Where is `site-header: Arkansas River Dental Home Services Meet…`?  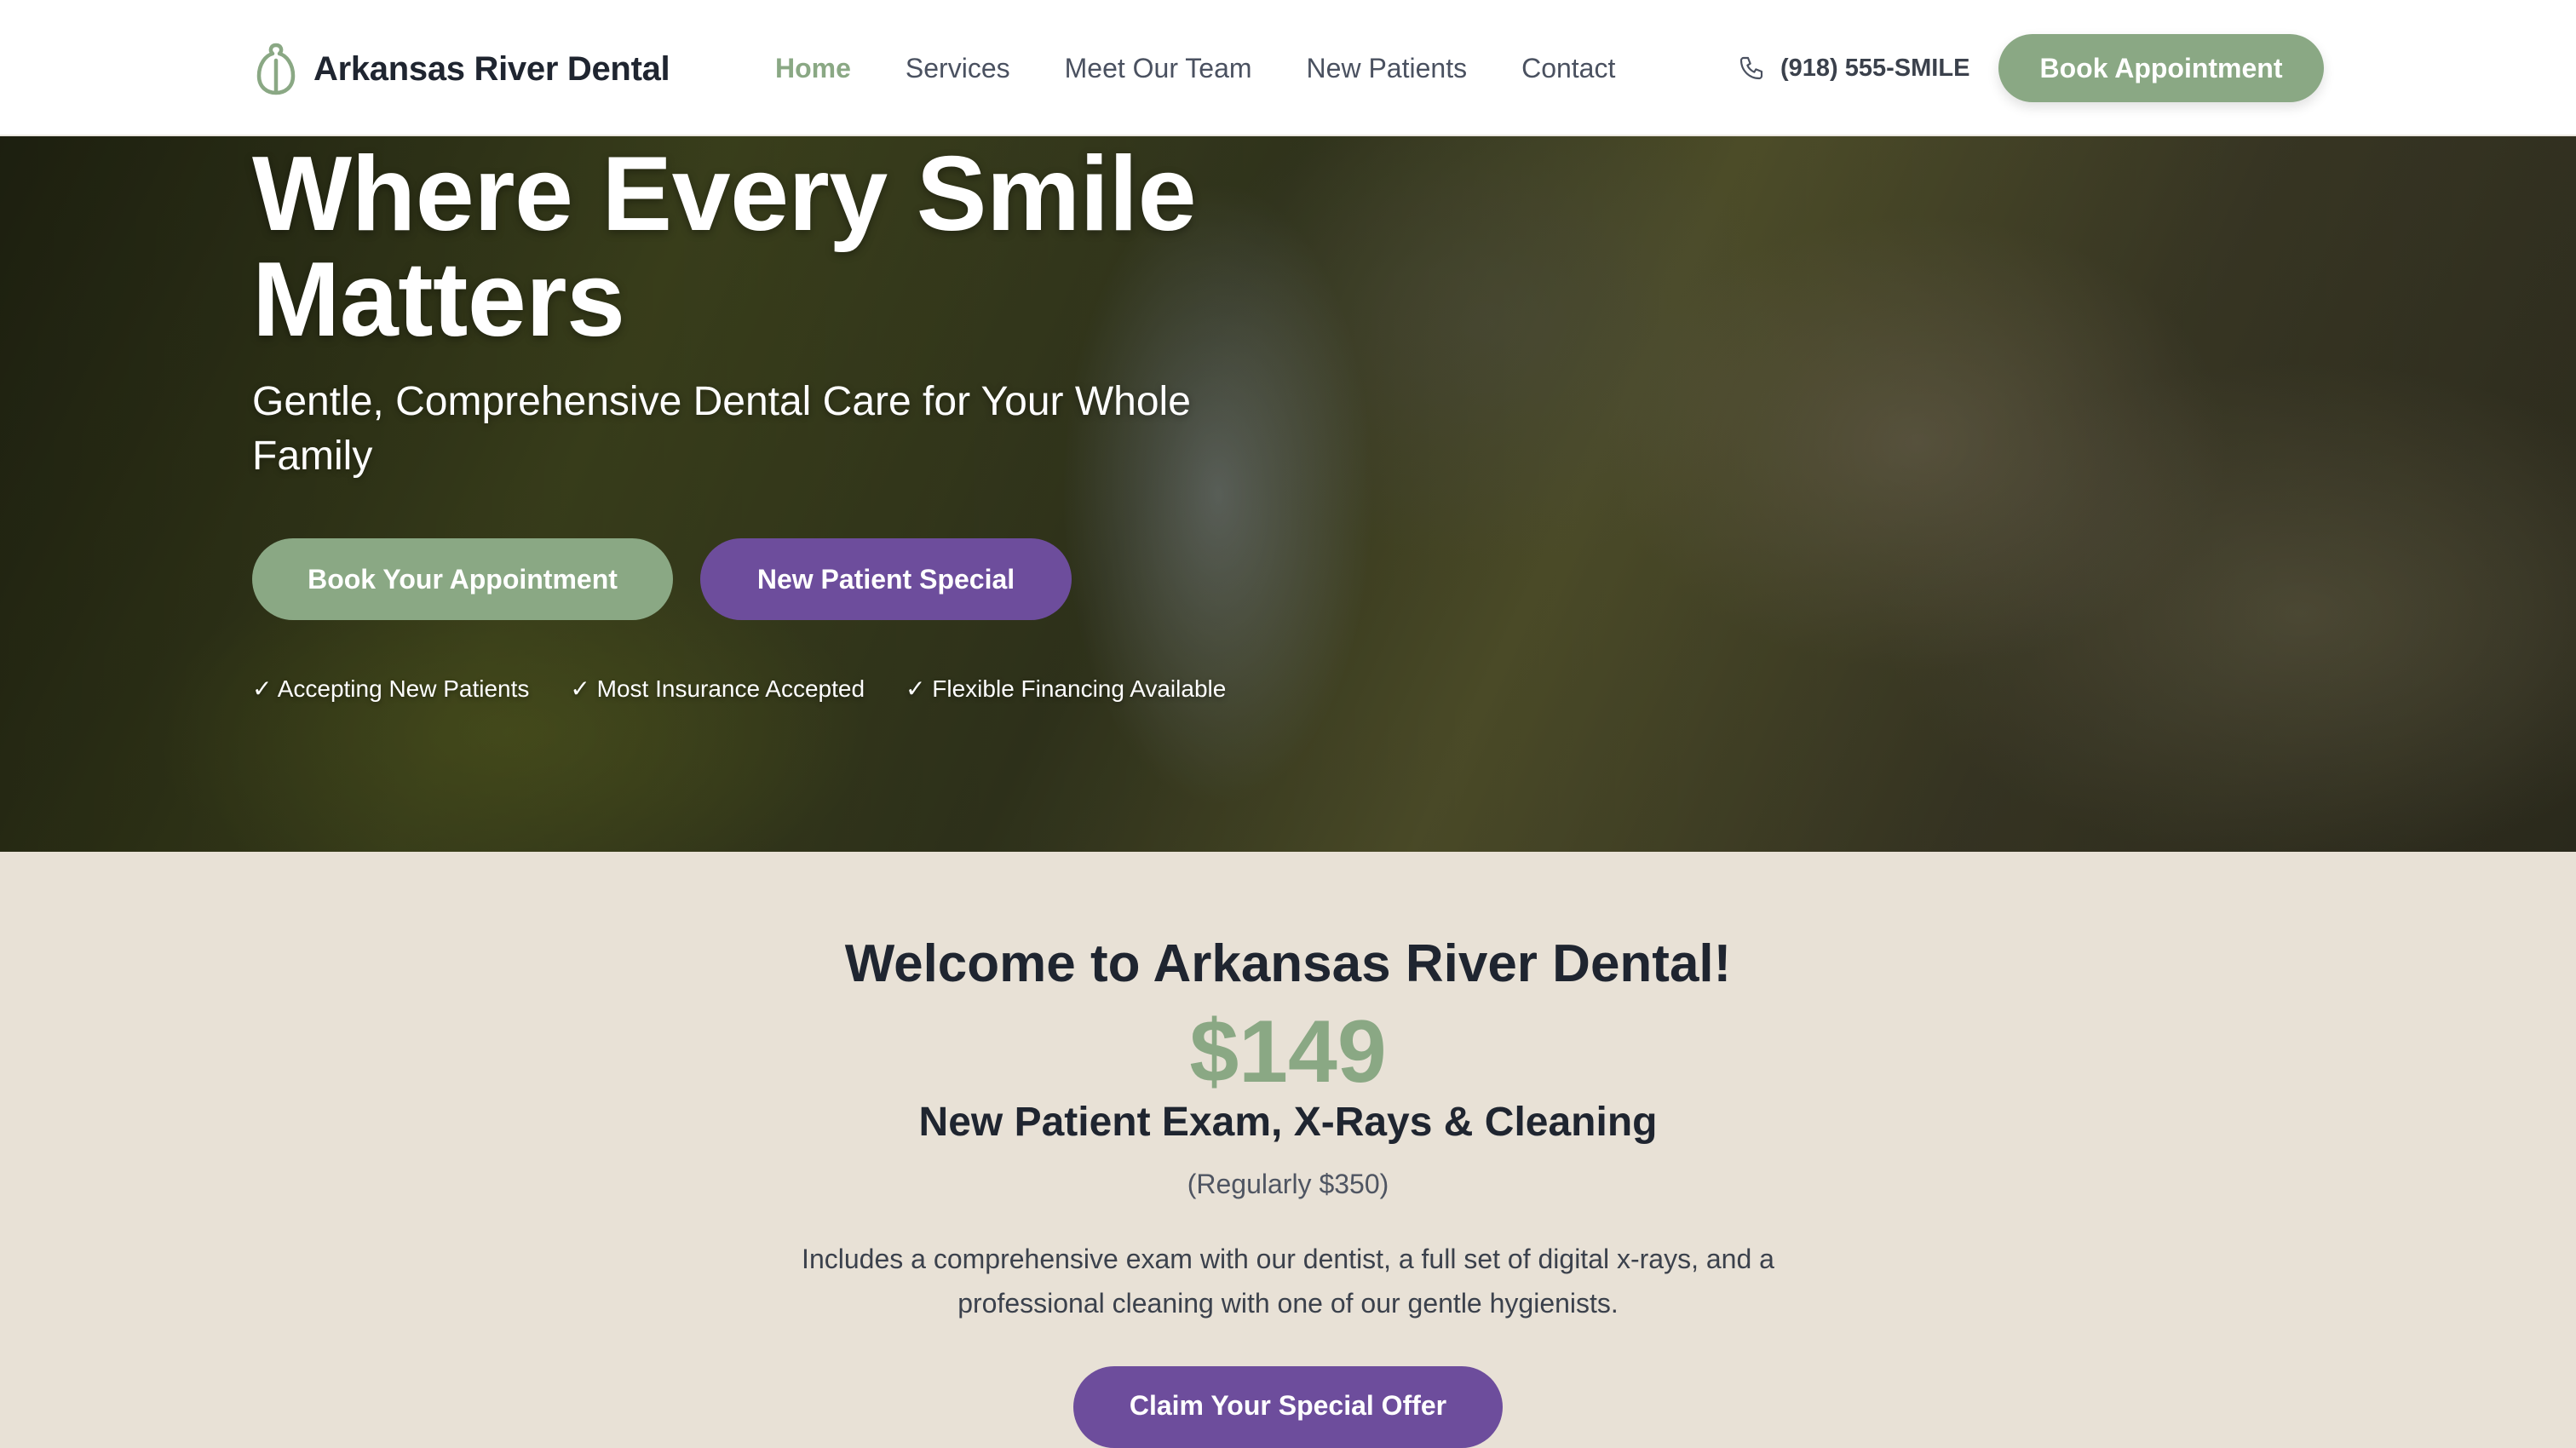 site-header: Arkansas River Dental Home Services Meet… is located at coordinates (1288, 68).